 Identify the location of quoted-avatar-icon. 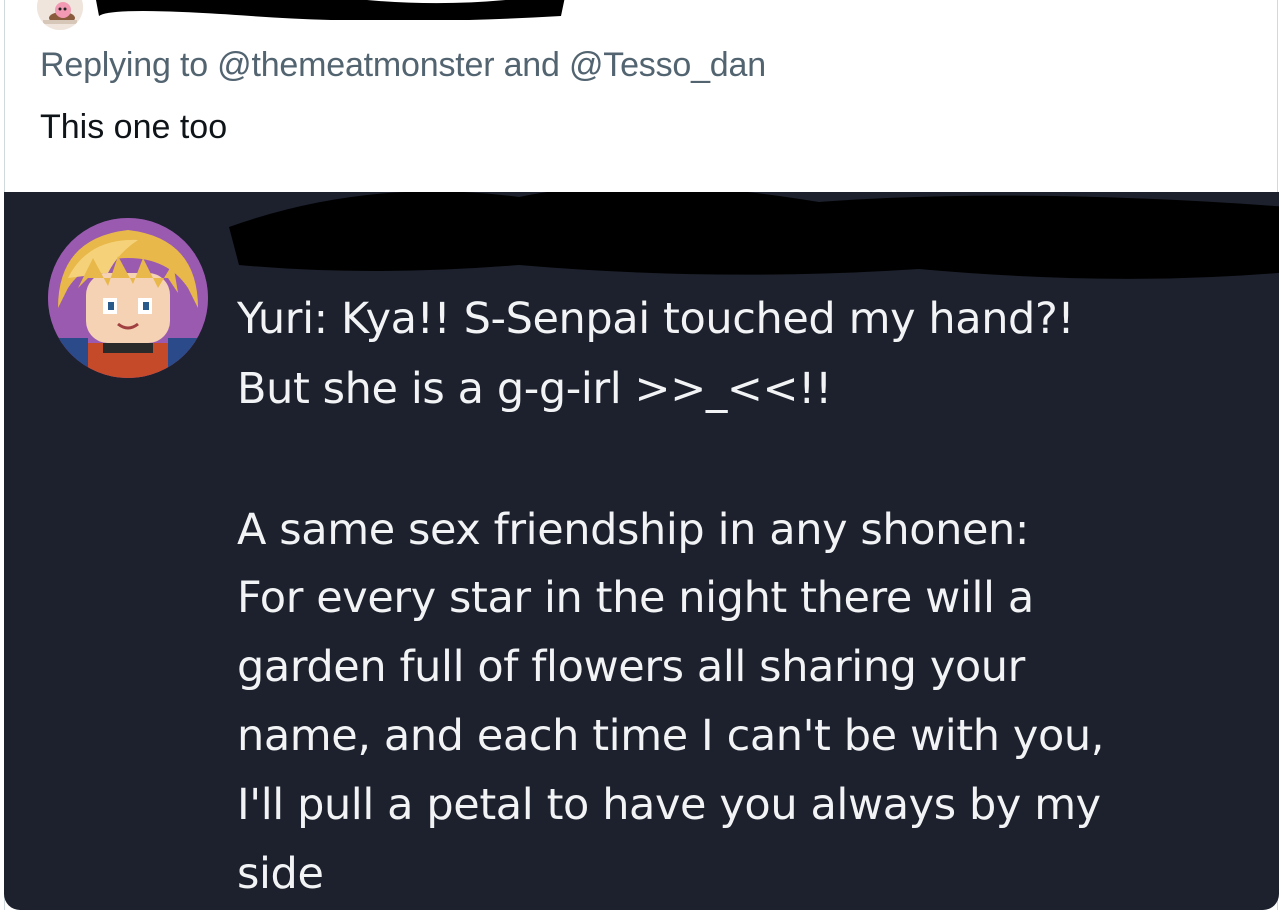
(128, 298).